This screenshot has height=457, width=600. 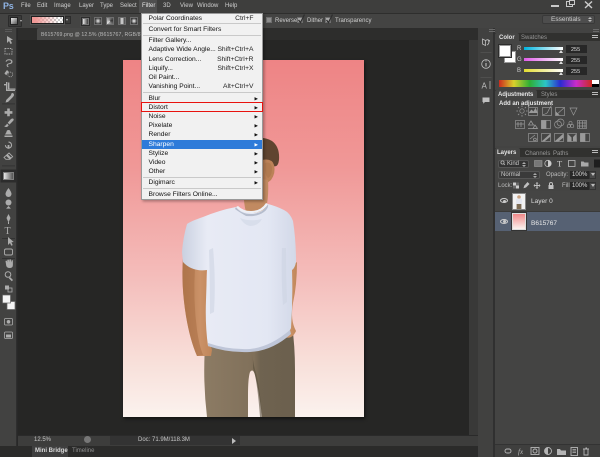 I want to click on svg-text: fx, so click(x=521, y=452).